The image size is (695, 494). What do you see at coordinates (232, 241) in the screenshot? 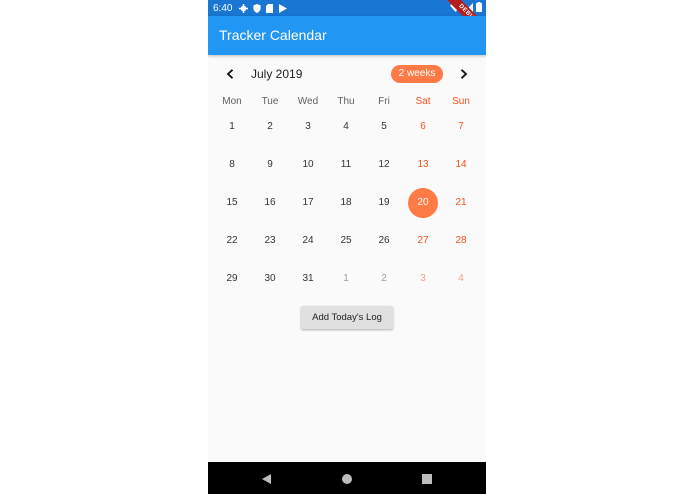
I see `day-cell: 22` at bounding box center [232, 241].